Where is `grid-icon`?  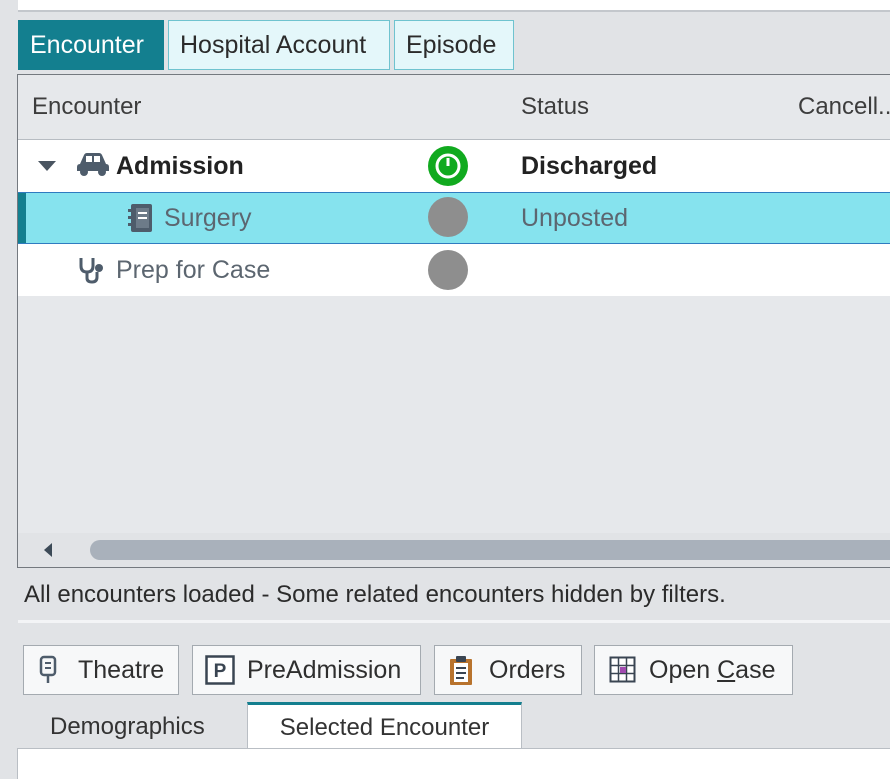 grid-icon is located at coordinates (622, 669).